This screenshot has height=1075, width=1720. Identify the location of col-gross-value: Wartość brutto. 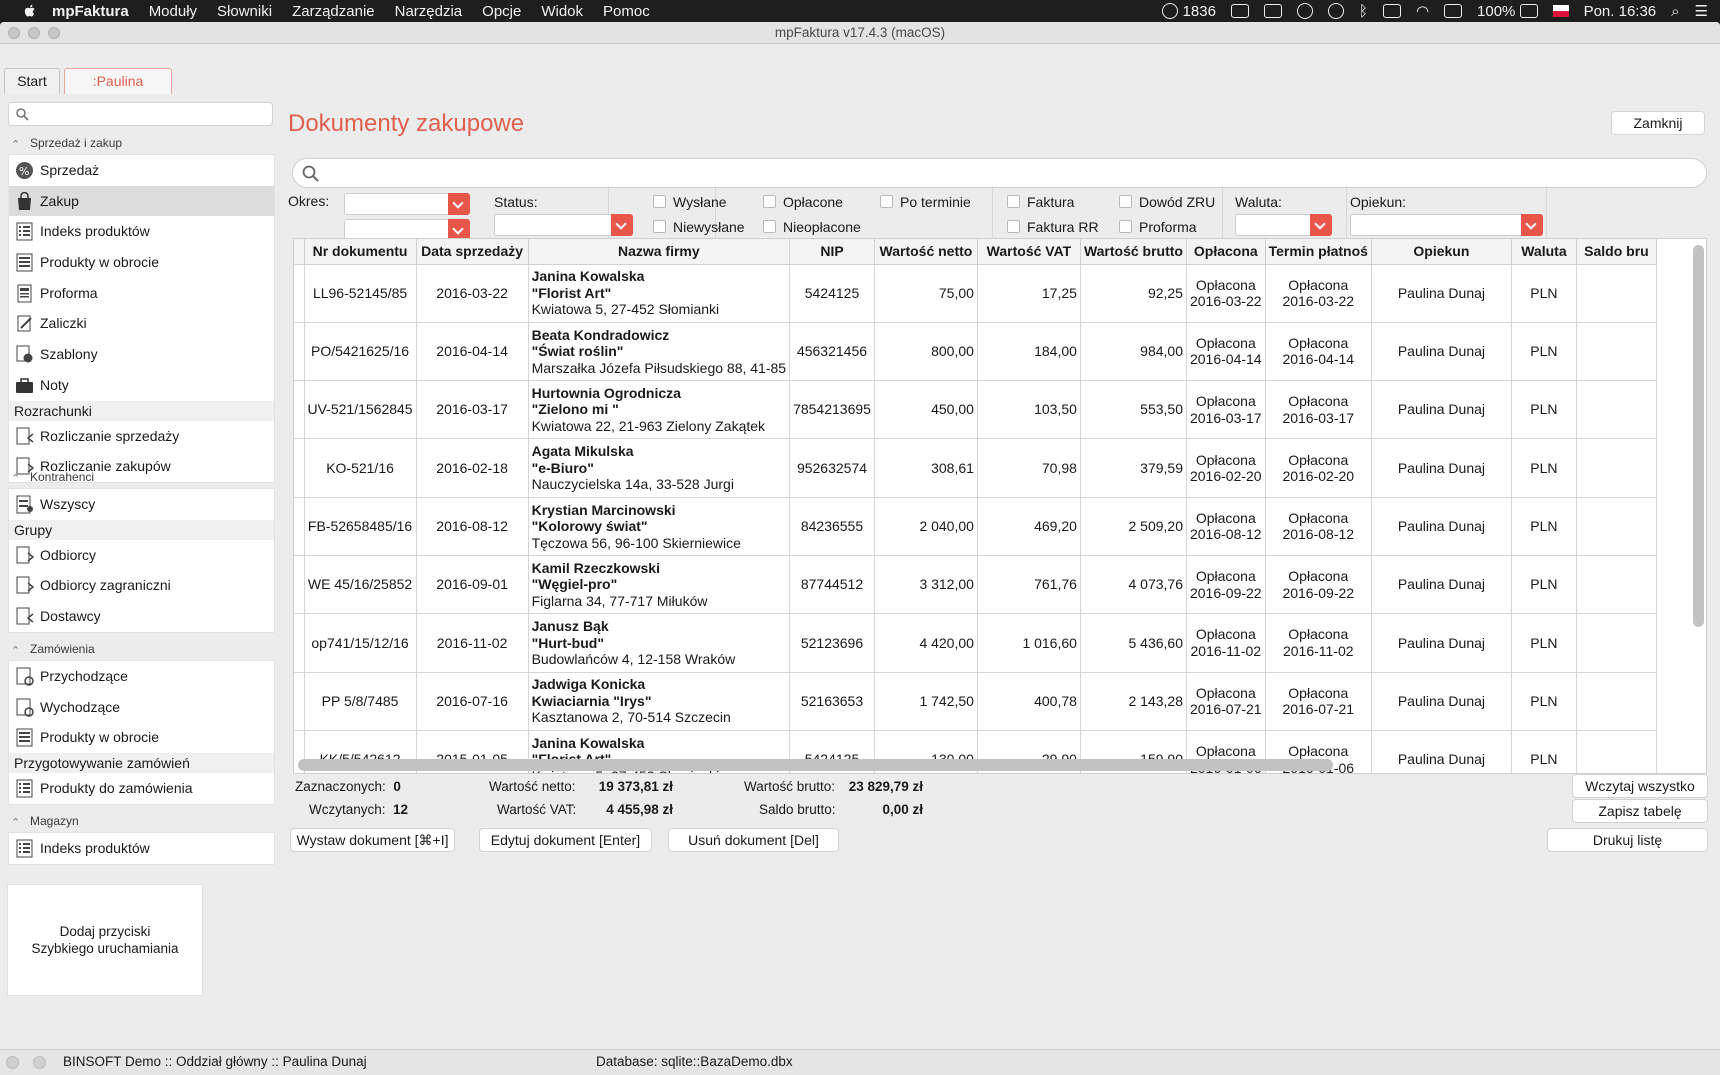
(1133, 252).